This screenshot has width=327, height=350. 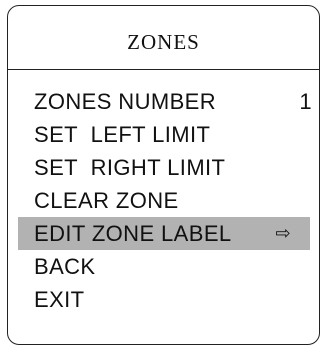 What do you see at coordinates (59, 299) in the screenshot?
I see `menu-item-label: EXIT` at bounding box center [59, 299].